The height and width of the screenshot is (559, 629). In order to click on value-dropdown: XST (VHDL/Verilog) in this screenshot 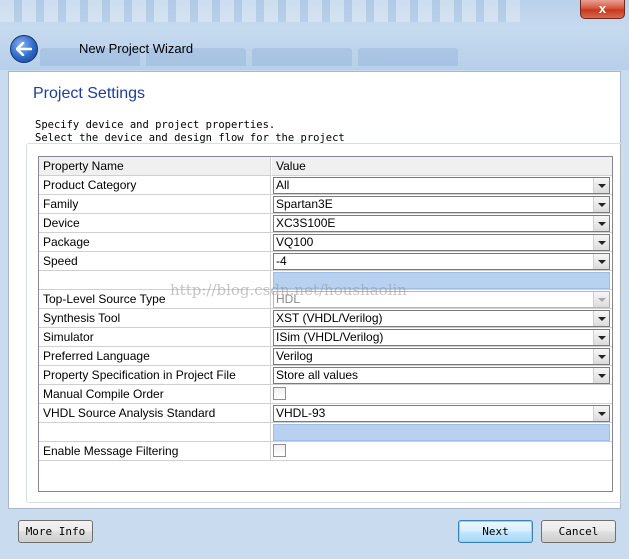, I will do `click(441, 318)`.